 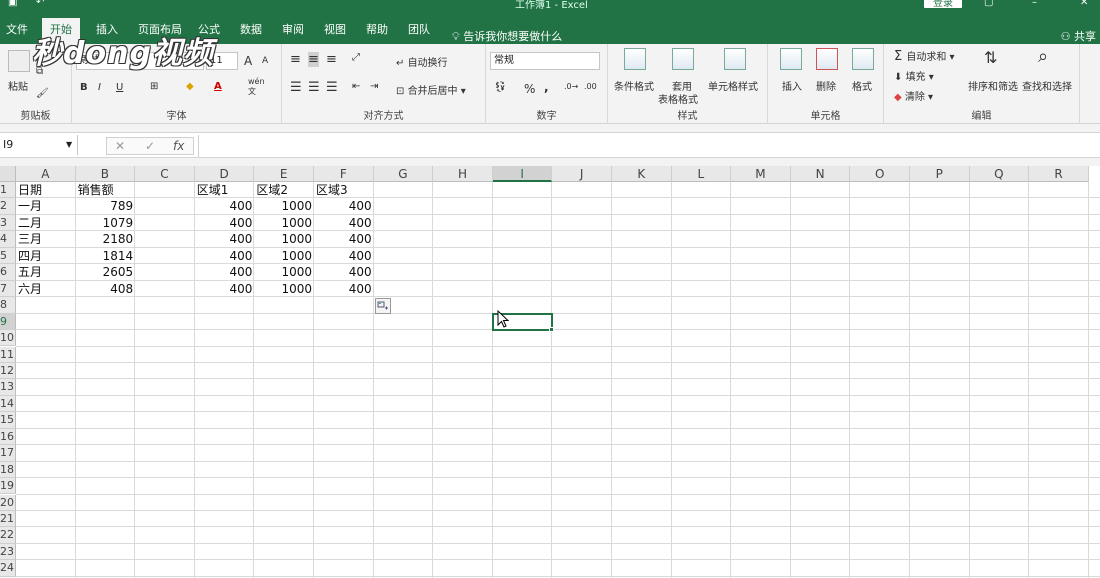 What do you see at coordinates (46, 239) in the screenshot?
I see `cell-a4: 三月` at bounding box center [46, 239].